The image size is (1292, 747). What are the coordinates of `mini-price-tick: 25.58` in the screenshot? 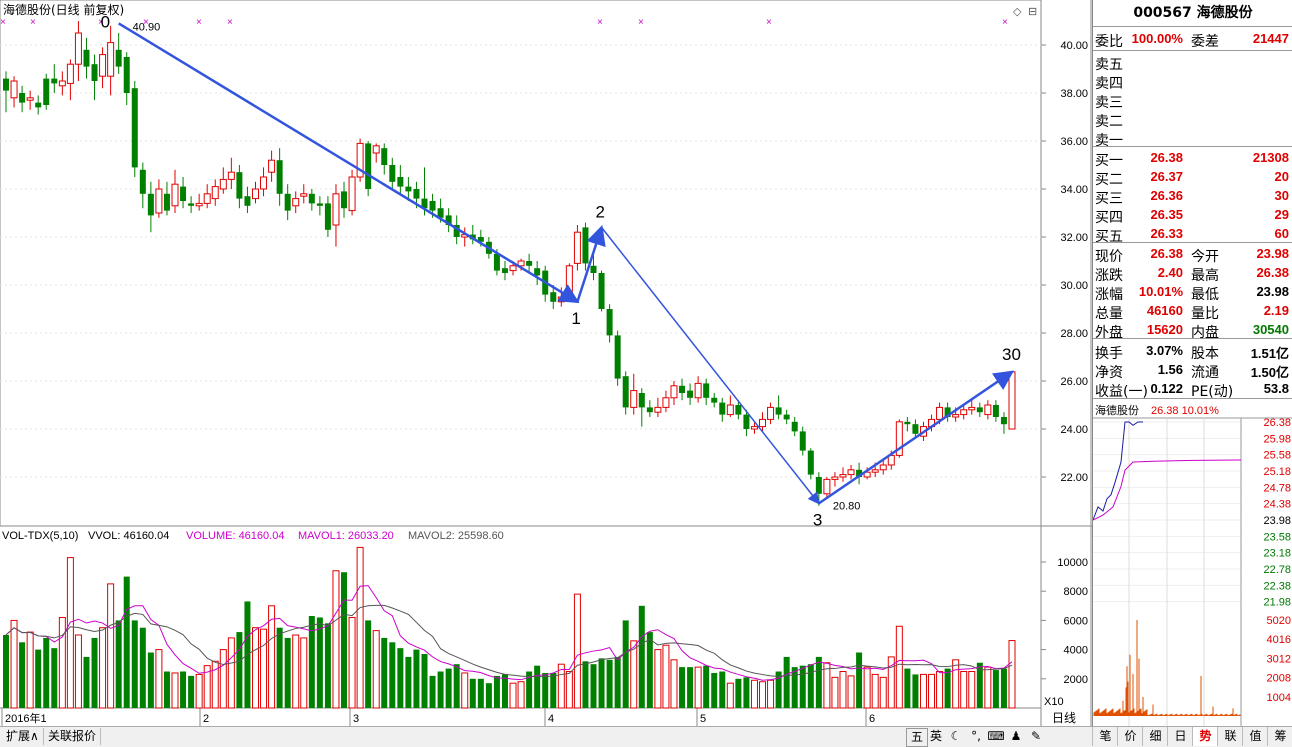 It's located at (1277, 456).